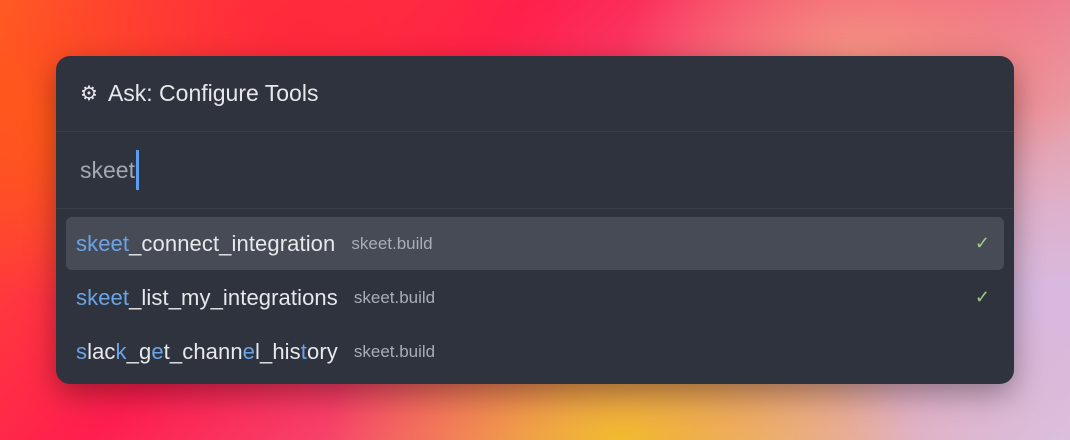  I want to click on tool-name-segment: _list_my_integrations, so click(233, 297).